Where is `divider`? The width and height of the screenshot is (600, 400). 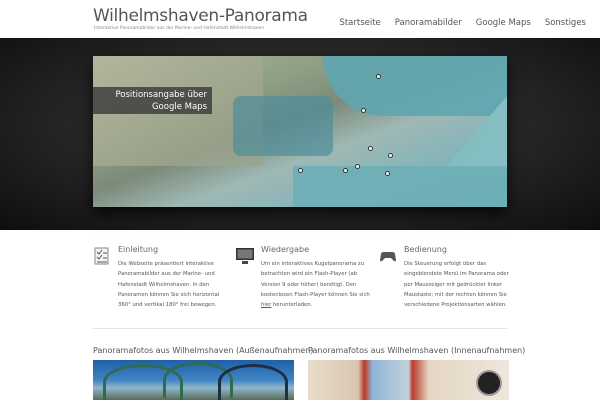
divider is located at coordinates (300, 328).